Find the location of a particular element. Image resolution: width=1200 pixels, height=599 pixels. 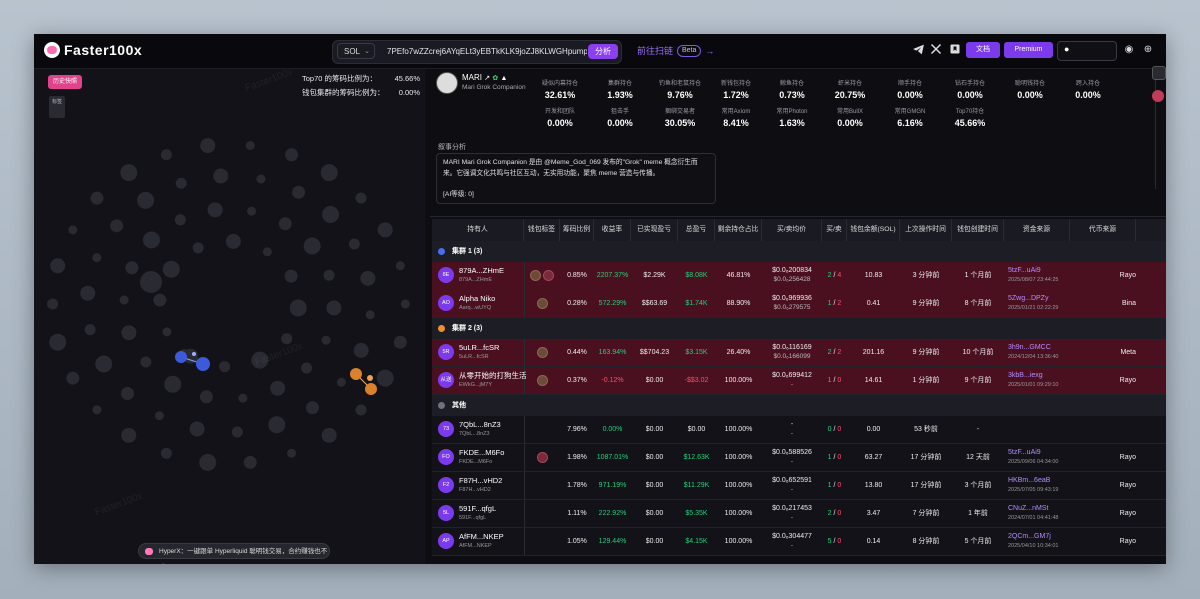

holder-address: EWkG...jM7Y is located at coordinates (475, 385).